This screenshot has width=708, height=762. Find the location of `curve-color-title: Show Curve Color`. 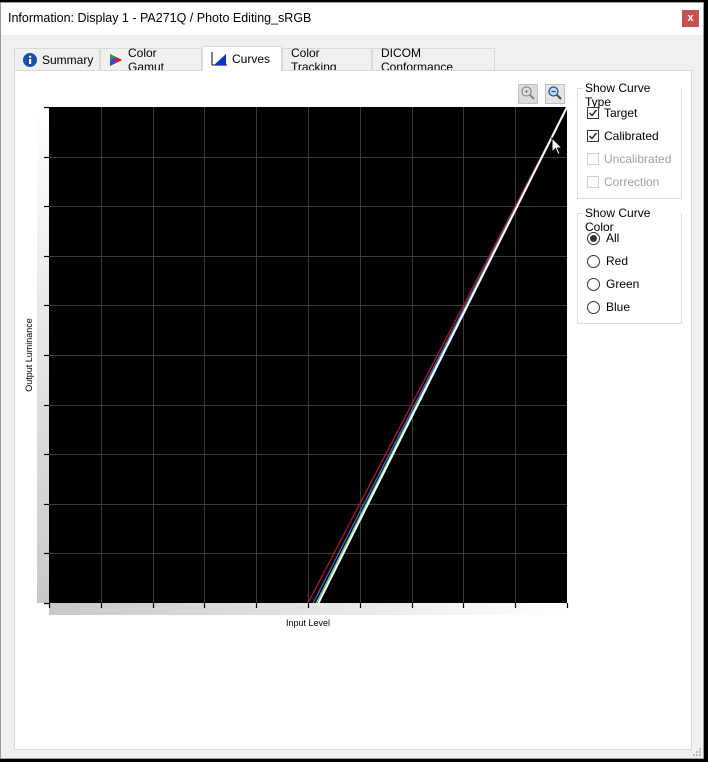

curve-color-title: Show Curve Color is located at coordinates (632, 220).